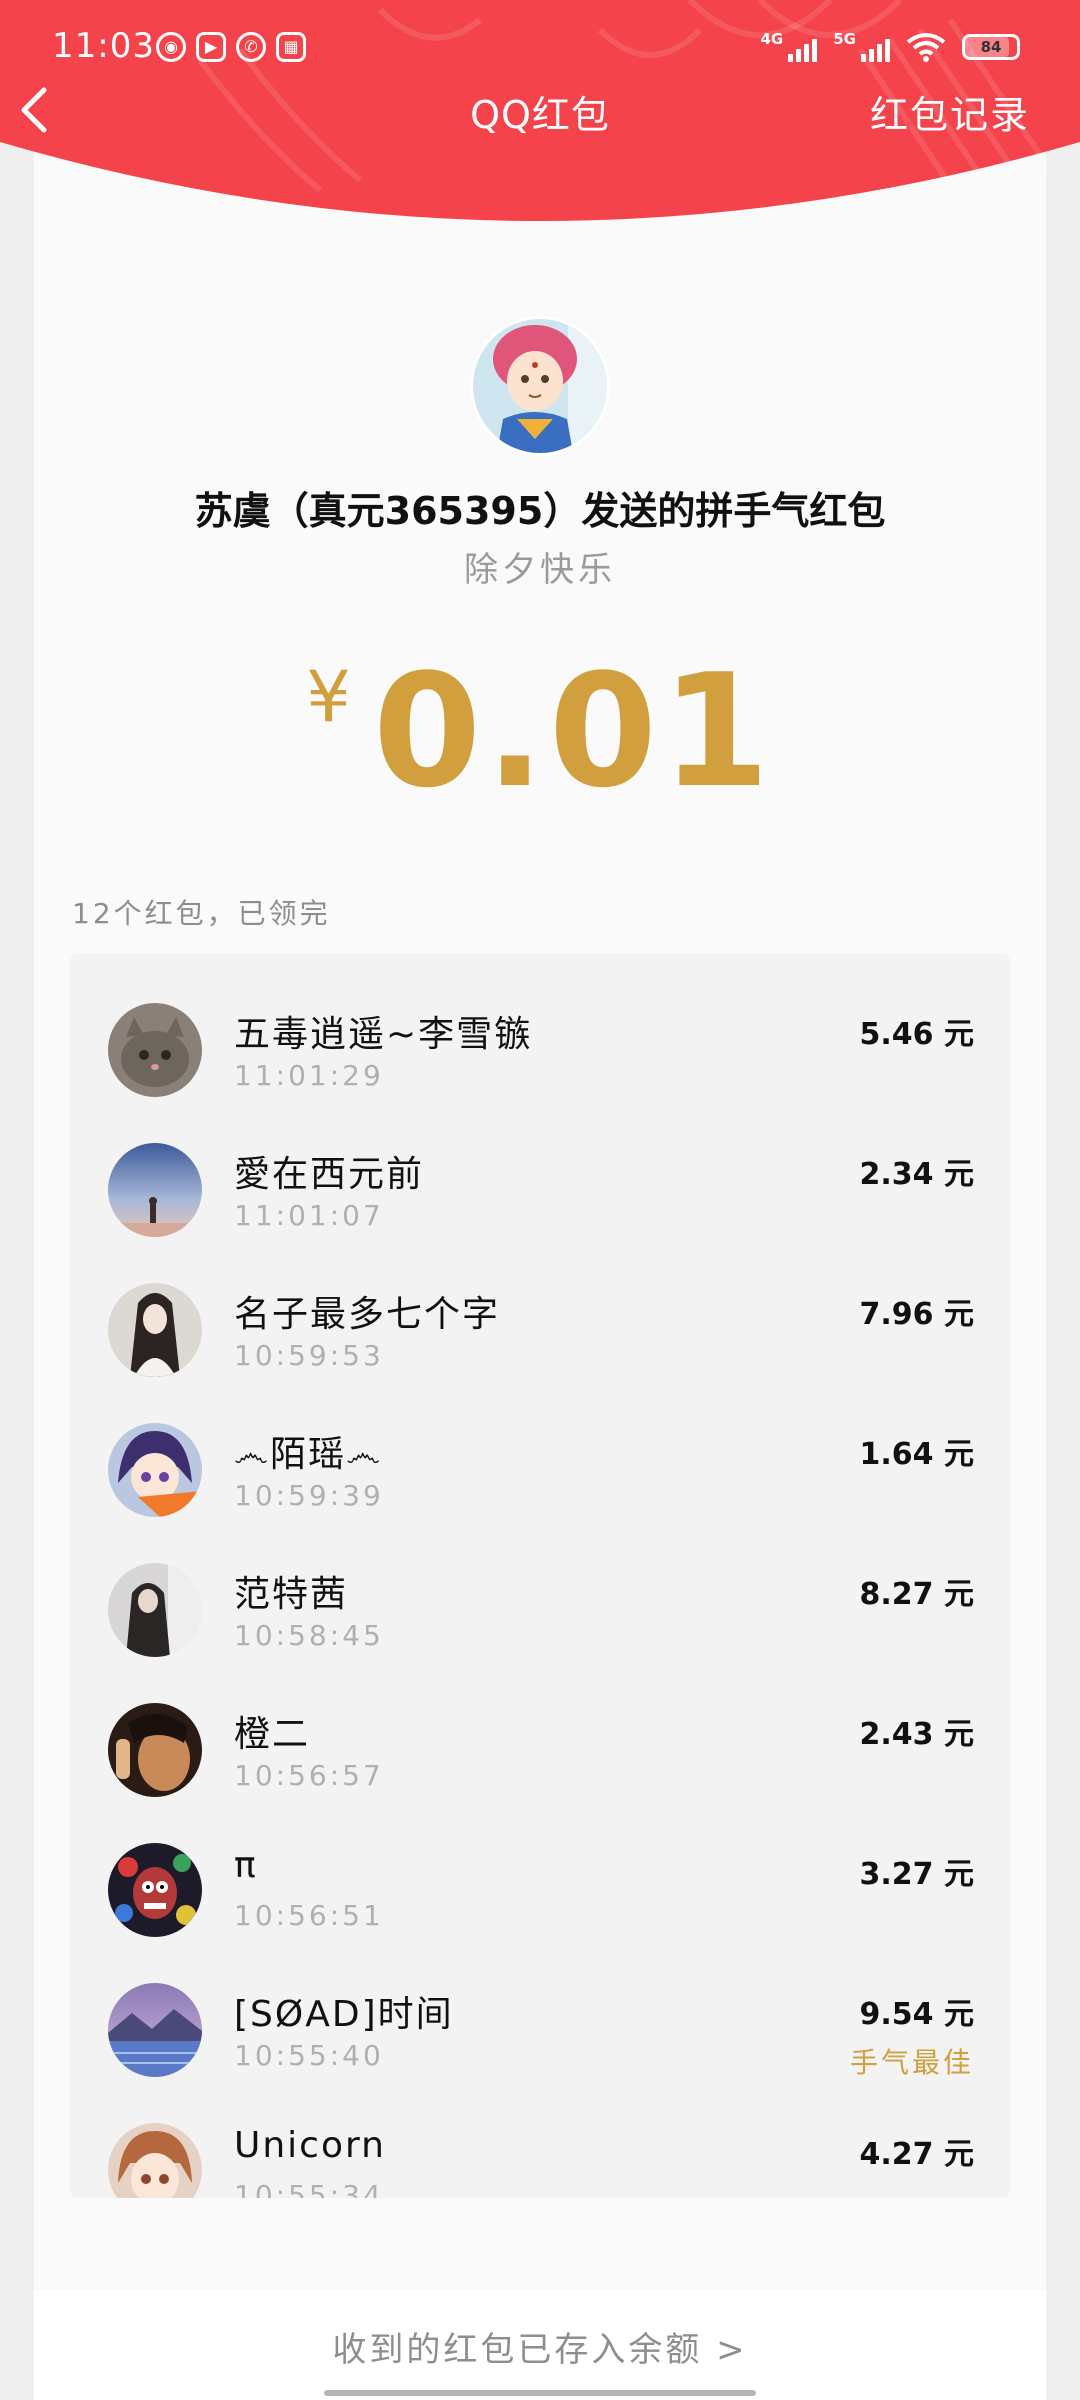 The width and height of the screenshot is (1080, 2400). I want to click on recipient-name: 名子最多七个字, so click(367, 1314).